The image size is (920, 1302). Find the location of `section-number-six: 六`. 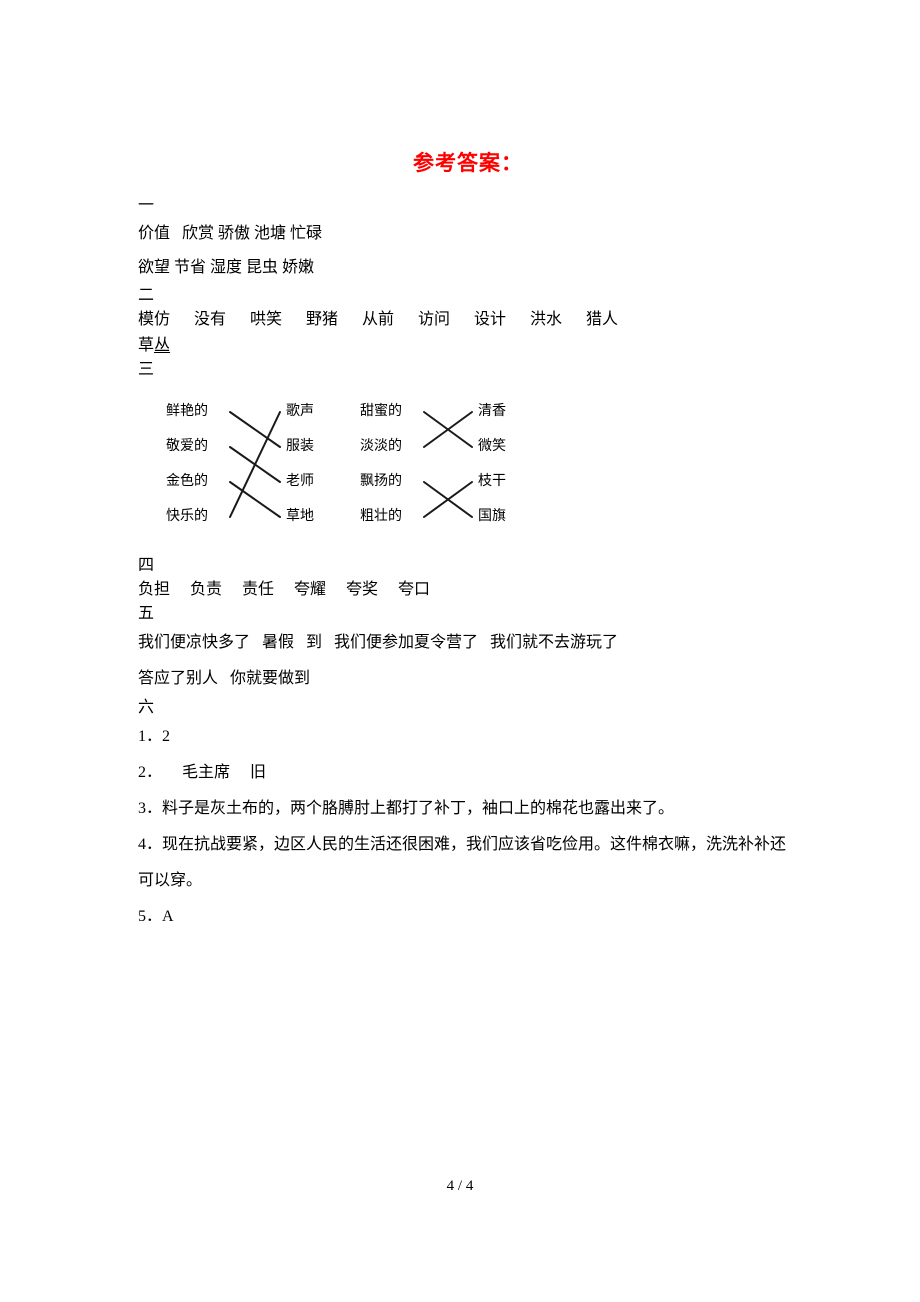

section-number-six: 六 is located at coordinates (146, 708).